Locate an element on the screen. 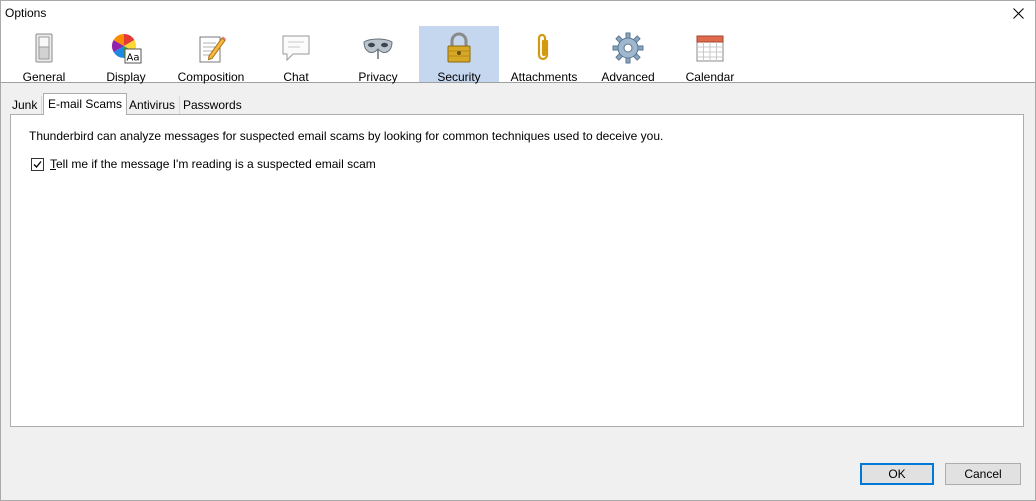 The height and width of the screenshot is (501, 1036). tab-junk: Junk is located at coordinates (25, 105).